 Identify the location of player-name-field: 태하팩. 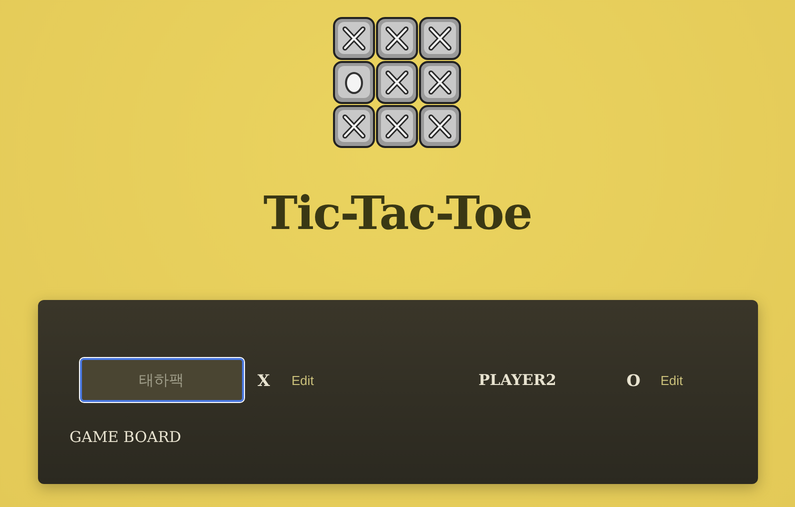
(162, 380).